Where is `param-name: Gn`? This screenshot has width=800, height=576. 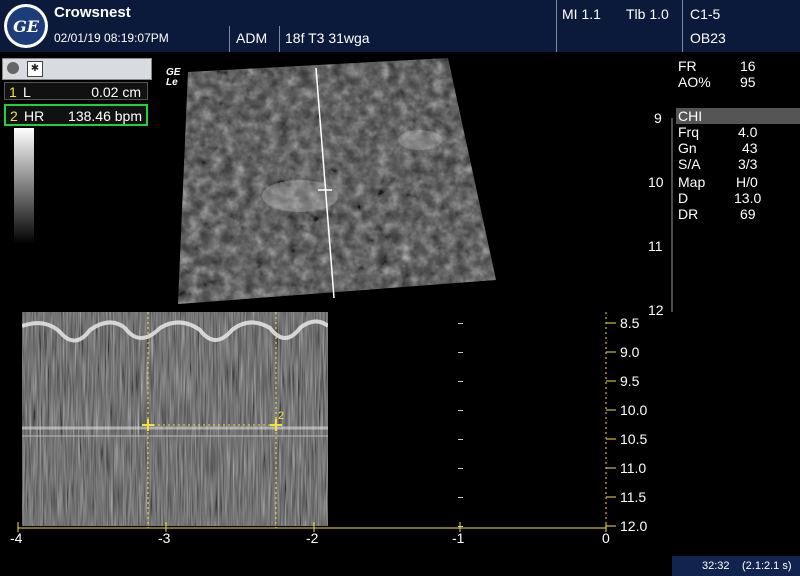 param-name: Gn is located at coordinates (687, 148).